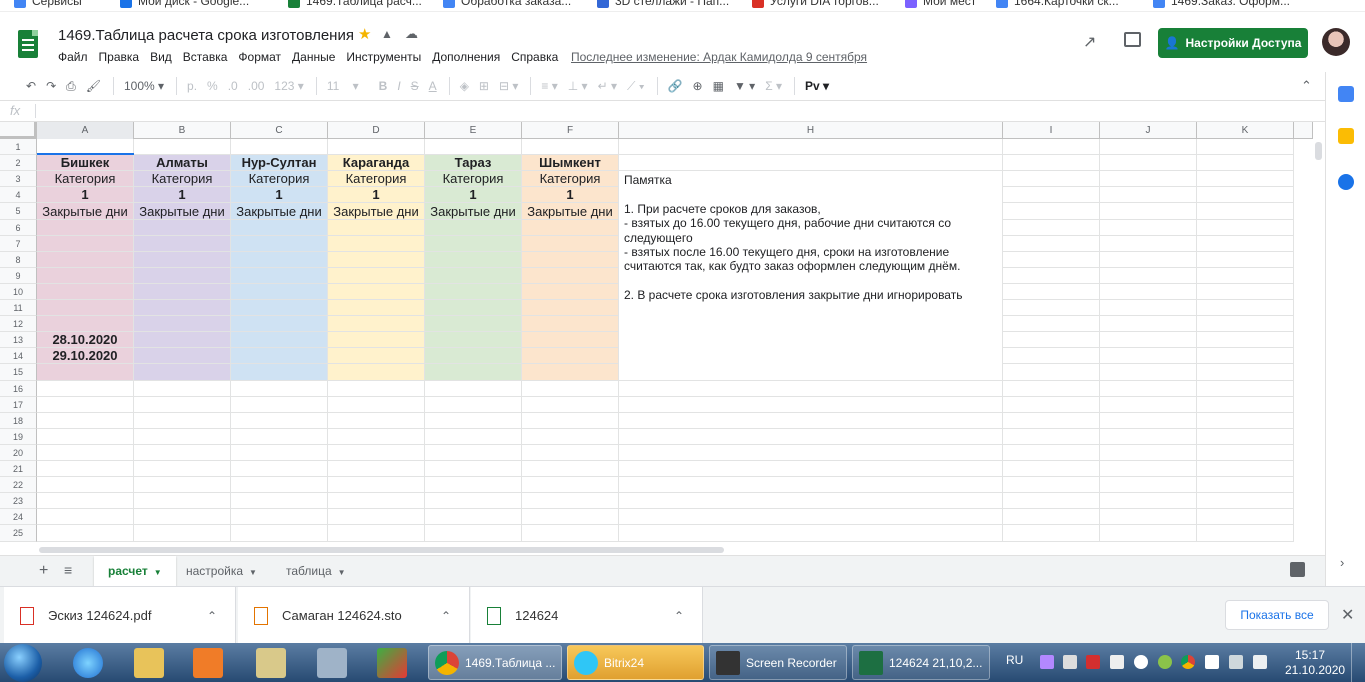 This screenshot has width=1365, height=682. I want to click on menu-item: Формат, so click(259, 57).